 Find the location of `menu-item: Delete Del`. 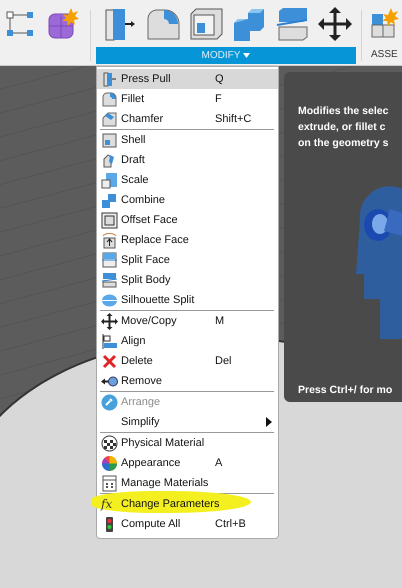

menu-item: Delete Del is located at coordinates (187, 361).